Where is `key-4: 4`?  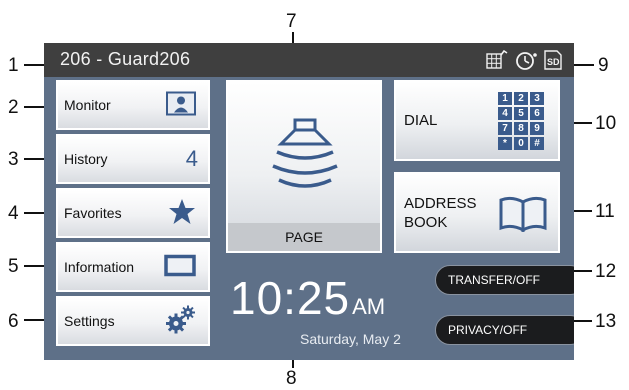 key-4: 4 is located at coordinates (505, 113).